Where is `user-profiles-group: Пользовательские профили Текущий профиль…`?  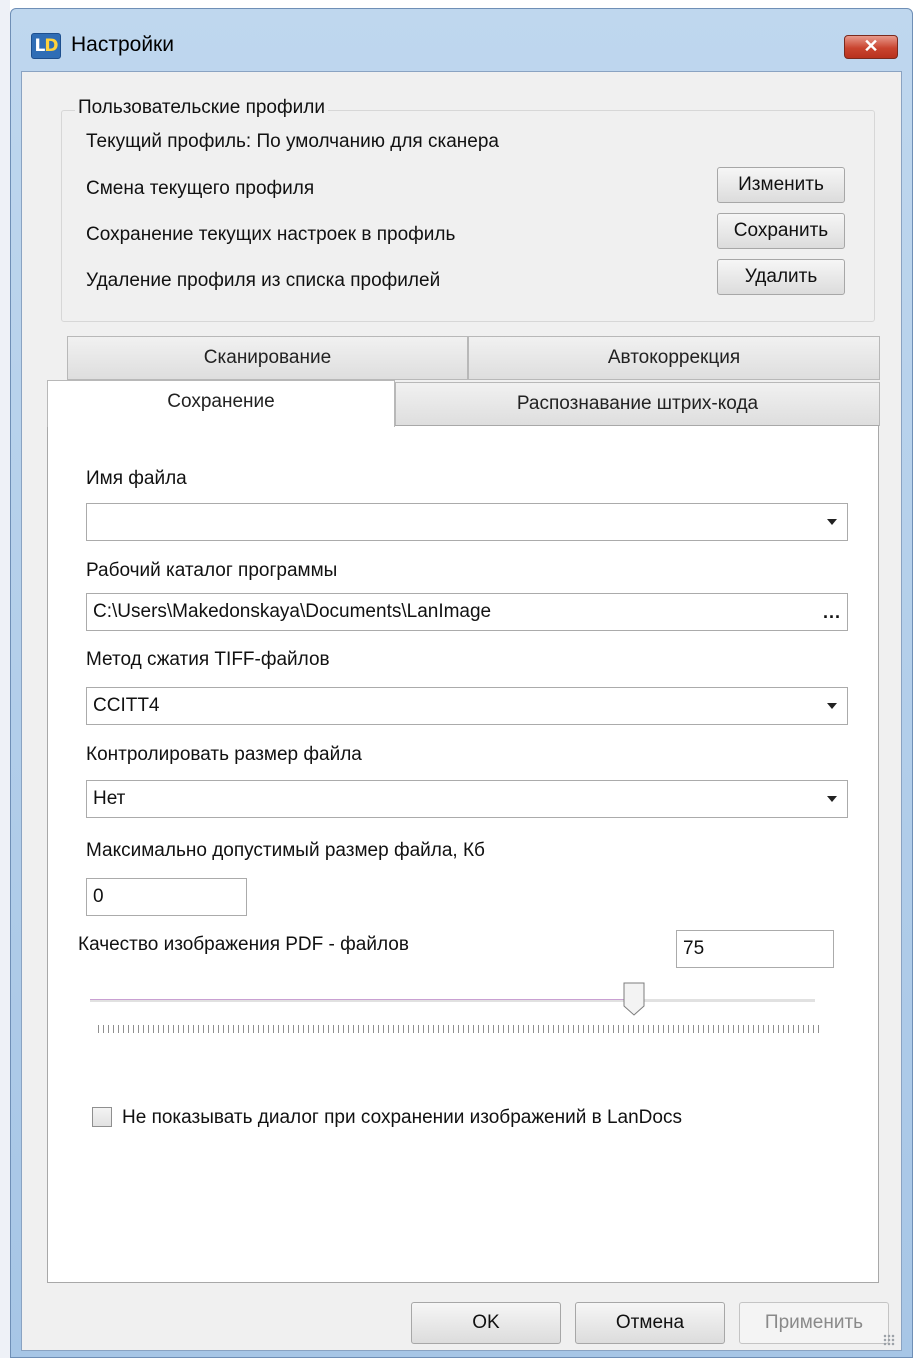 user-profiles-group: Пользовательские профили Текущий профиль… is located at coordinates (468, 209).